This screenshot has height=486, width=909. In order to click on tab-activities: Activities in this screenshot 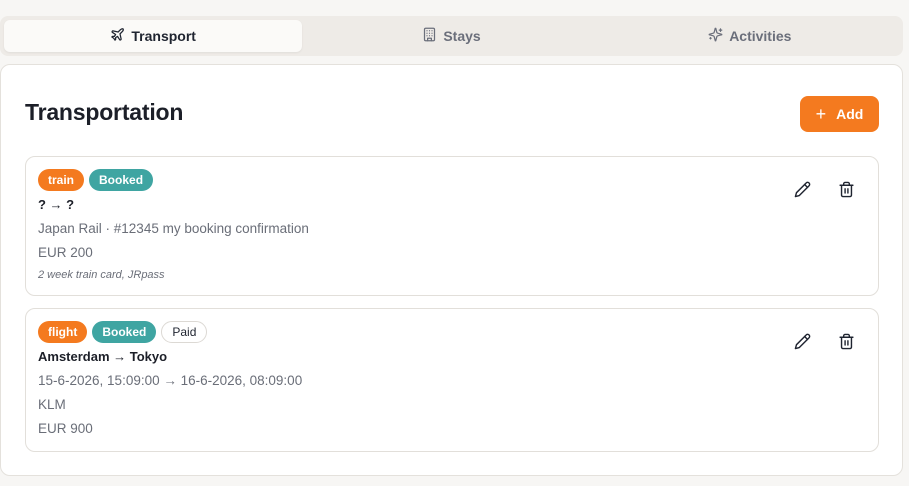, I will do `click(750, 36)`.